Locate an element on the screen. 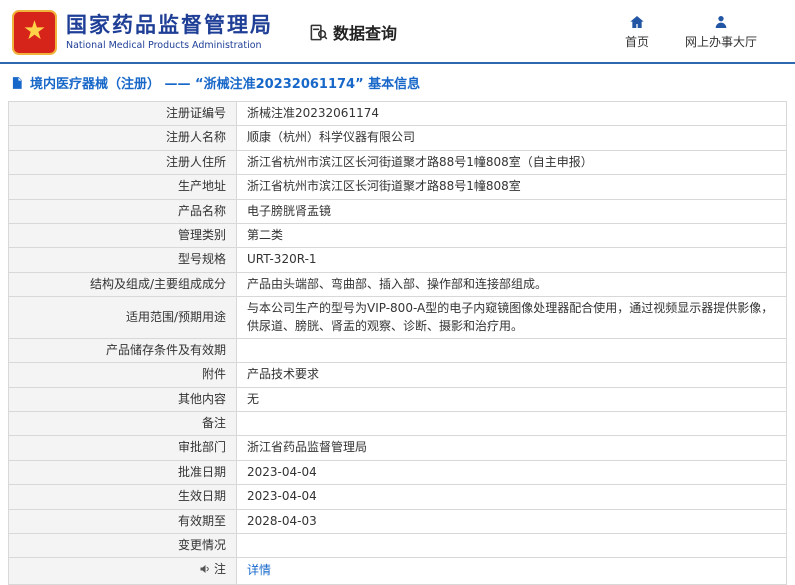 The height and width of the screenshot is (585, 795). table-row: 变更情况 is located at coordinates (397, 546).